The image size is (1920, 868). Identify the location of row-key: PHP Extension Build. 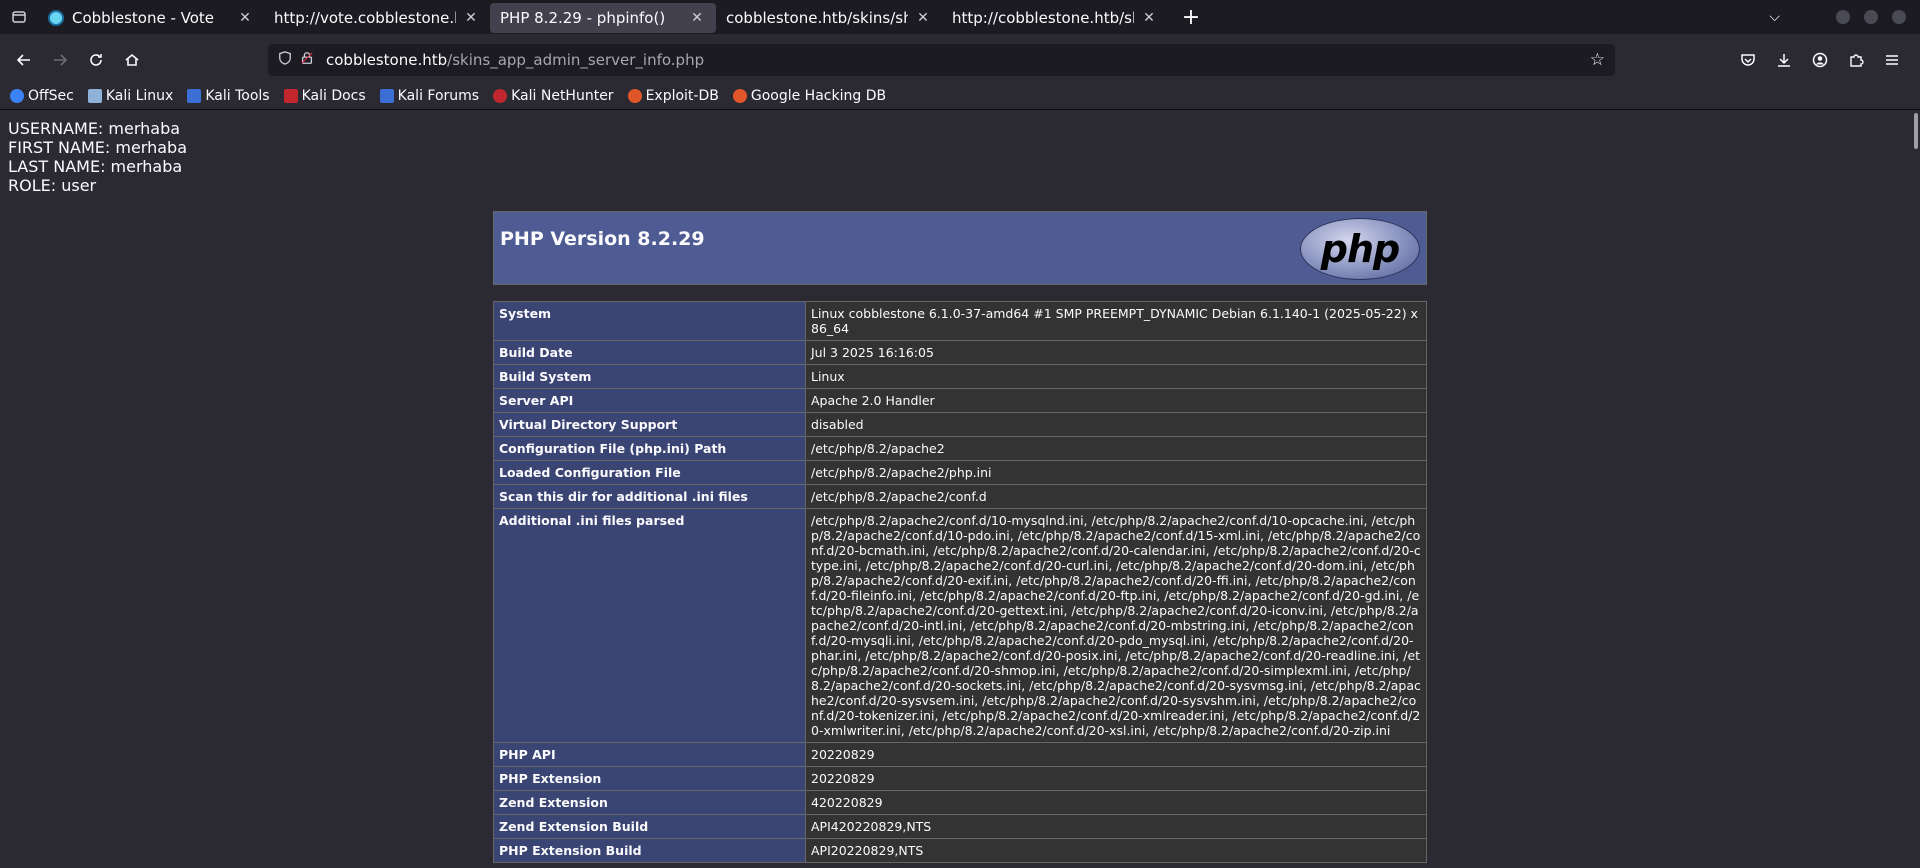
(649, 850).